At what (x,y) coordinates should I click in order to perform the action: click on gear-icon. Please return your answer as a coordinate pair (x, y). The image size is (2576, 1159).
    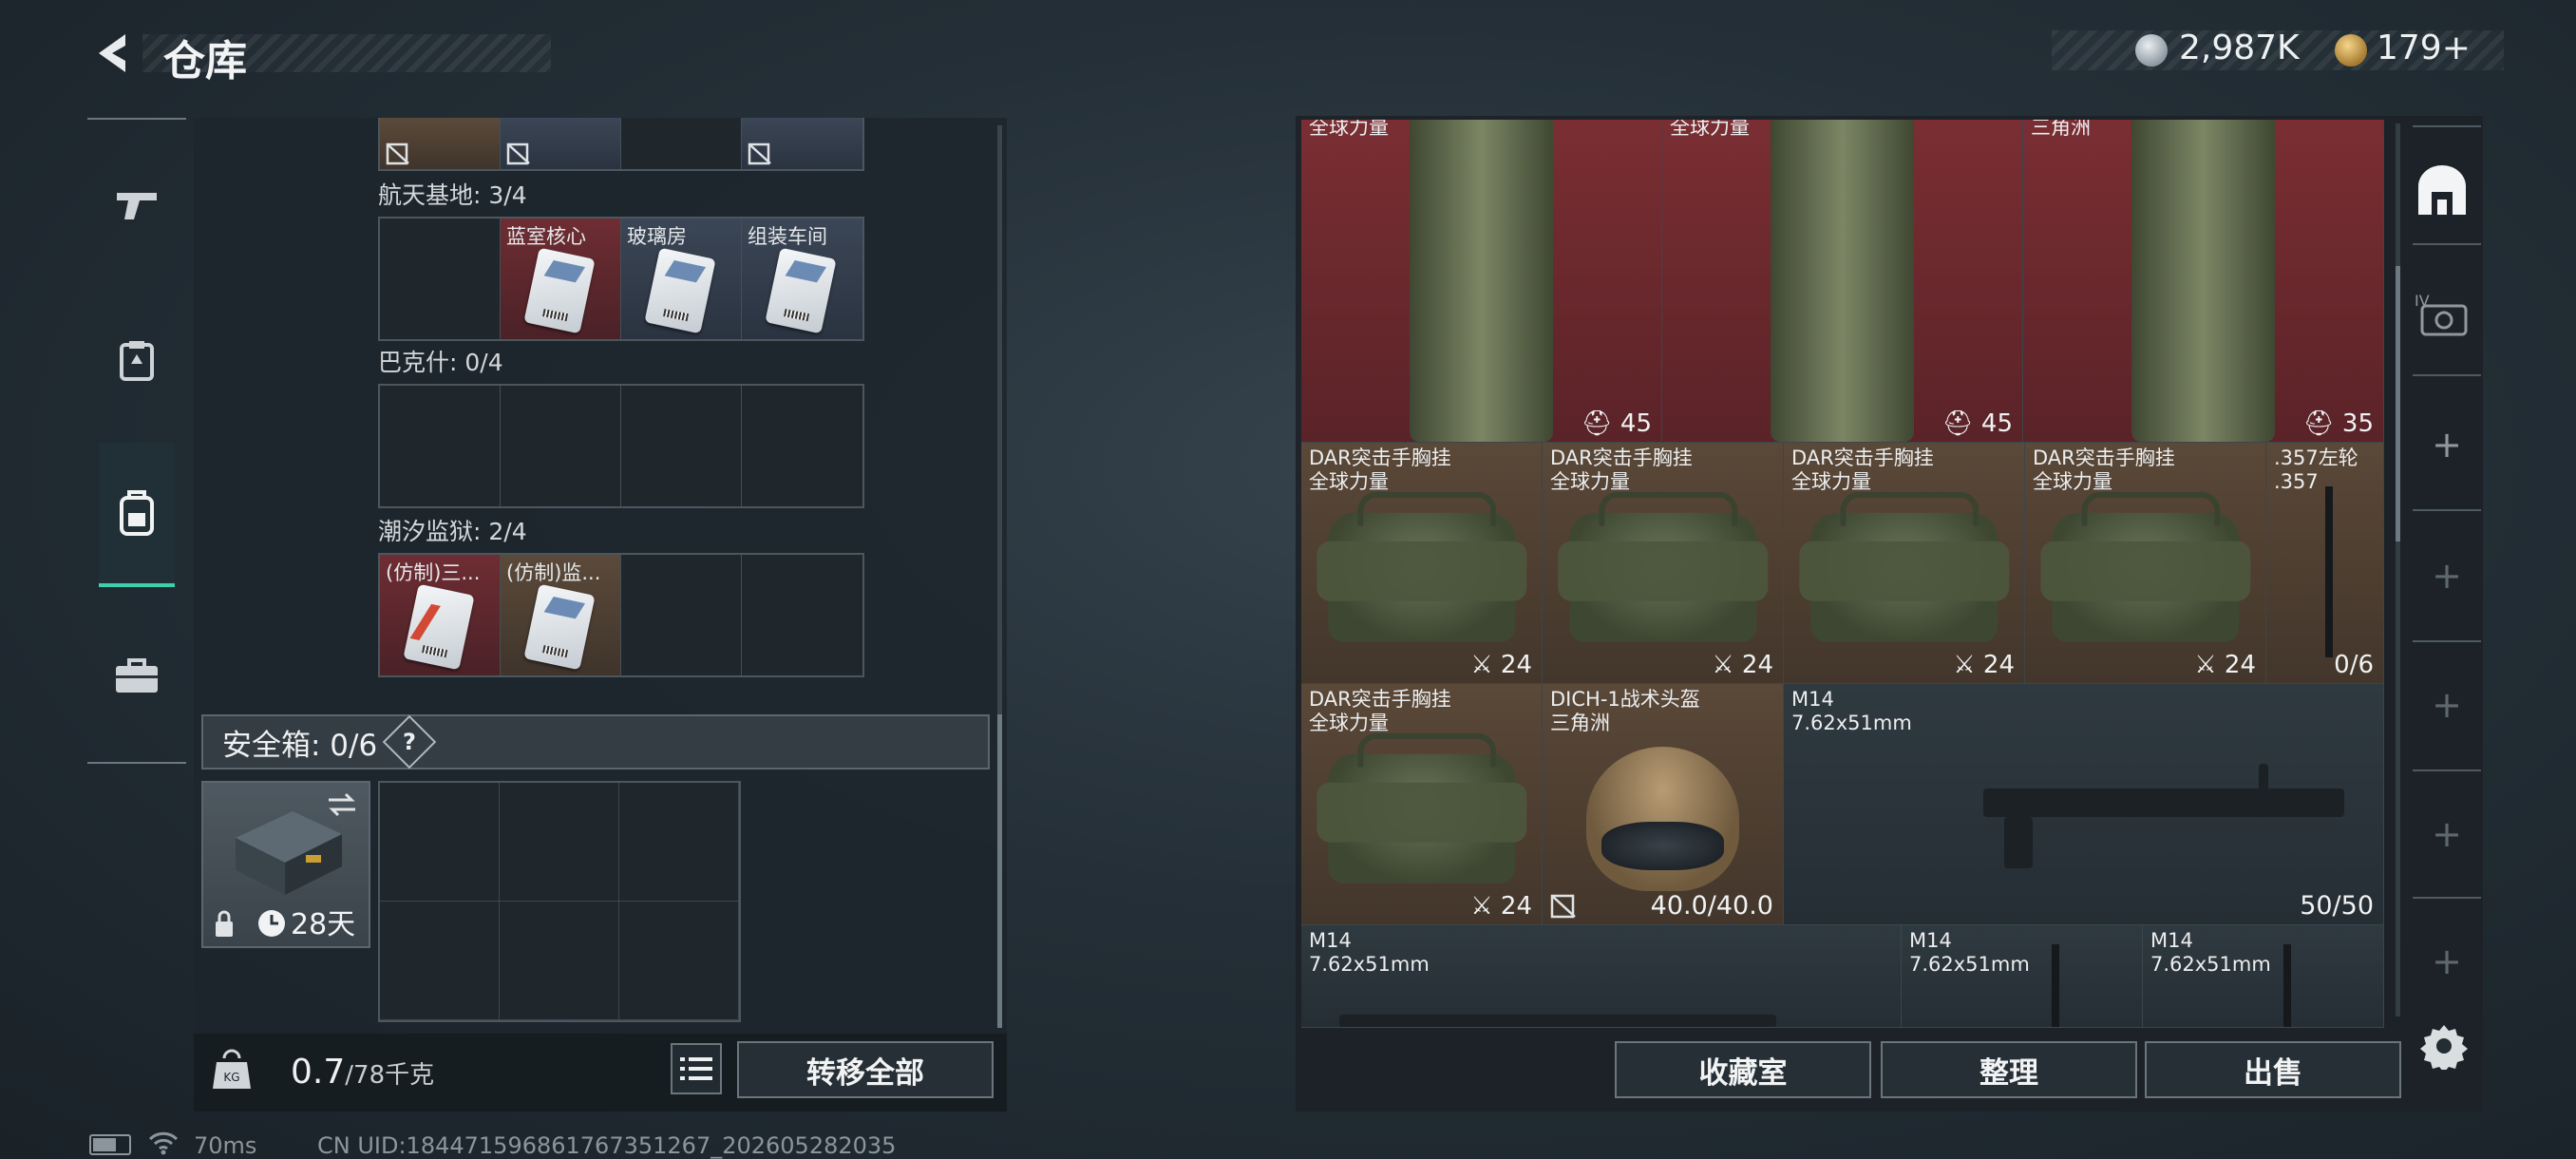
    Looking at the image, I should click on (2444, 1047).